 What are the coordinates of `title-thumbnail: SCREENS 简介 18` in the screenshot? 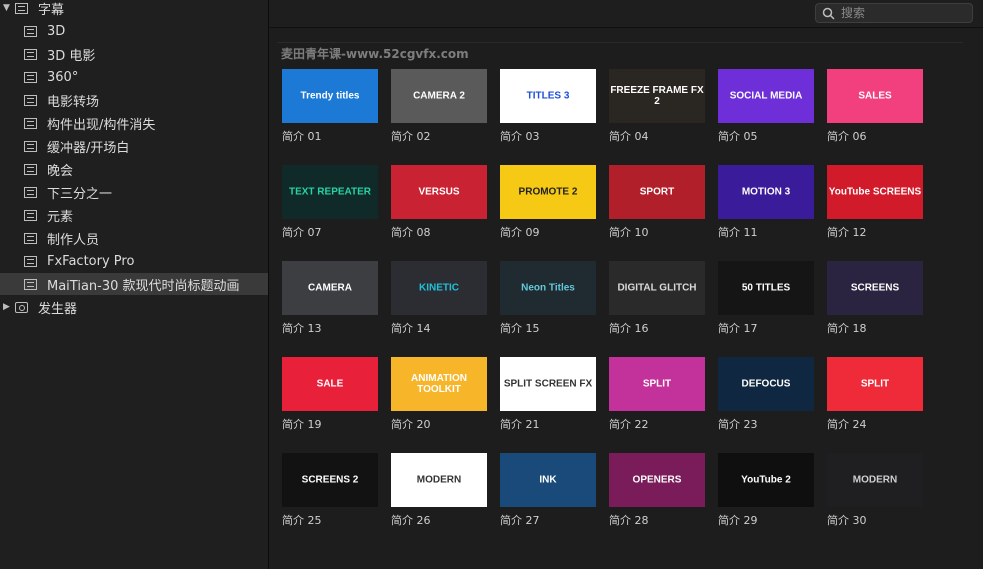 It's located at (875, 299).